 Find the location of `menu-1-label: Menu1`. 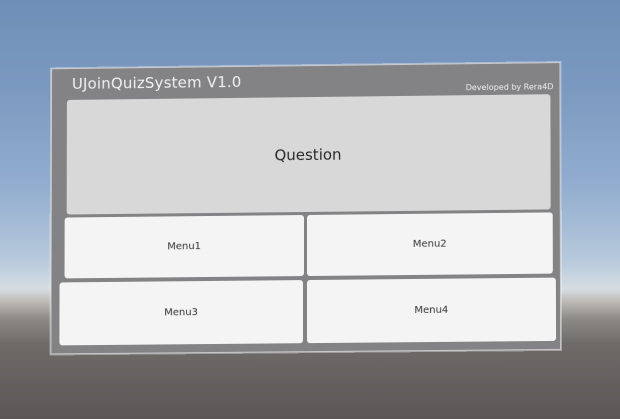

menu-1-label: Menu1 is located at coordinates (184, 247).